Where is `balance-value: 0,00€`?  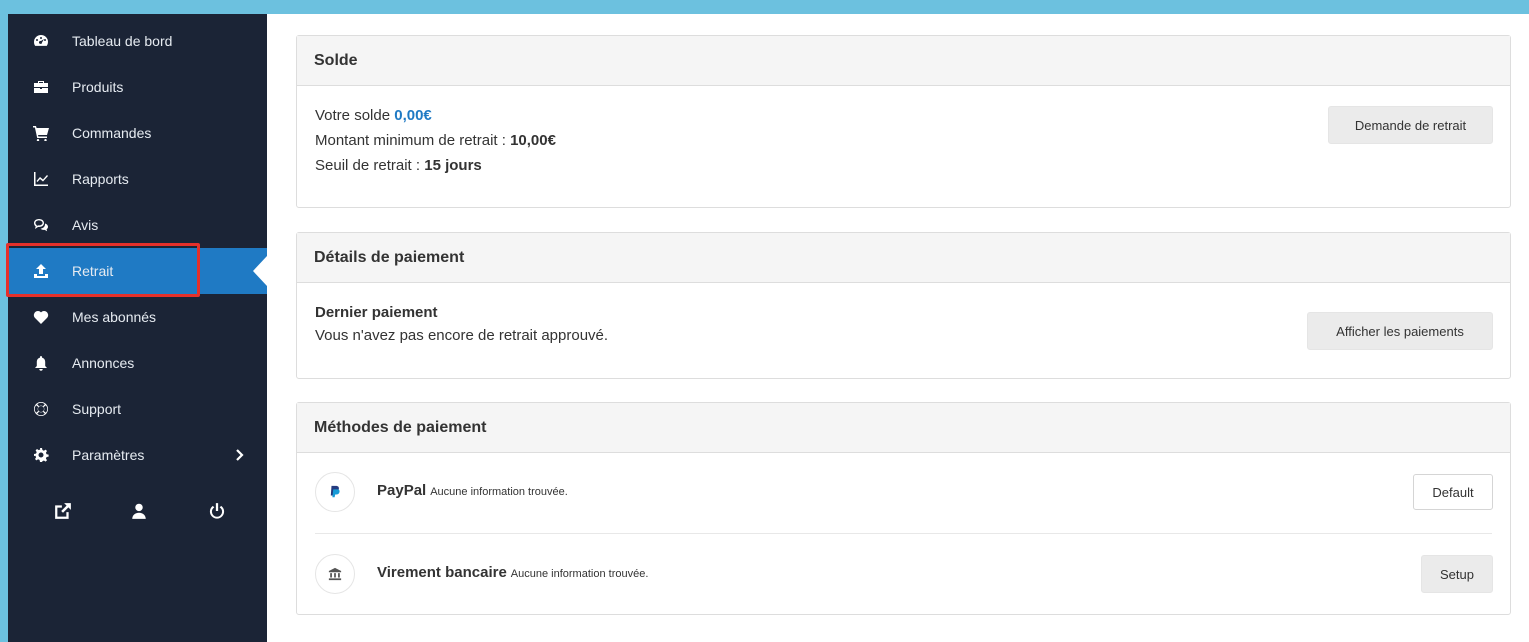
balance-value: 0,00€ is located at coordinates (413, 115).